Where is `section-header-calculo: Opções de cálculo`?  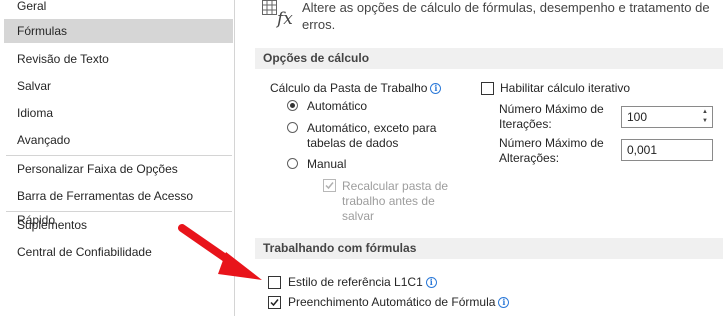 section-header-calculo: Opções de cálculo is located at coordinates (489, 58).